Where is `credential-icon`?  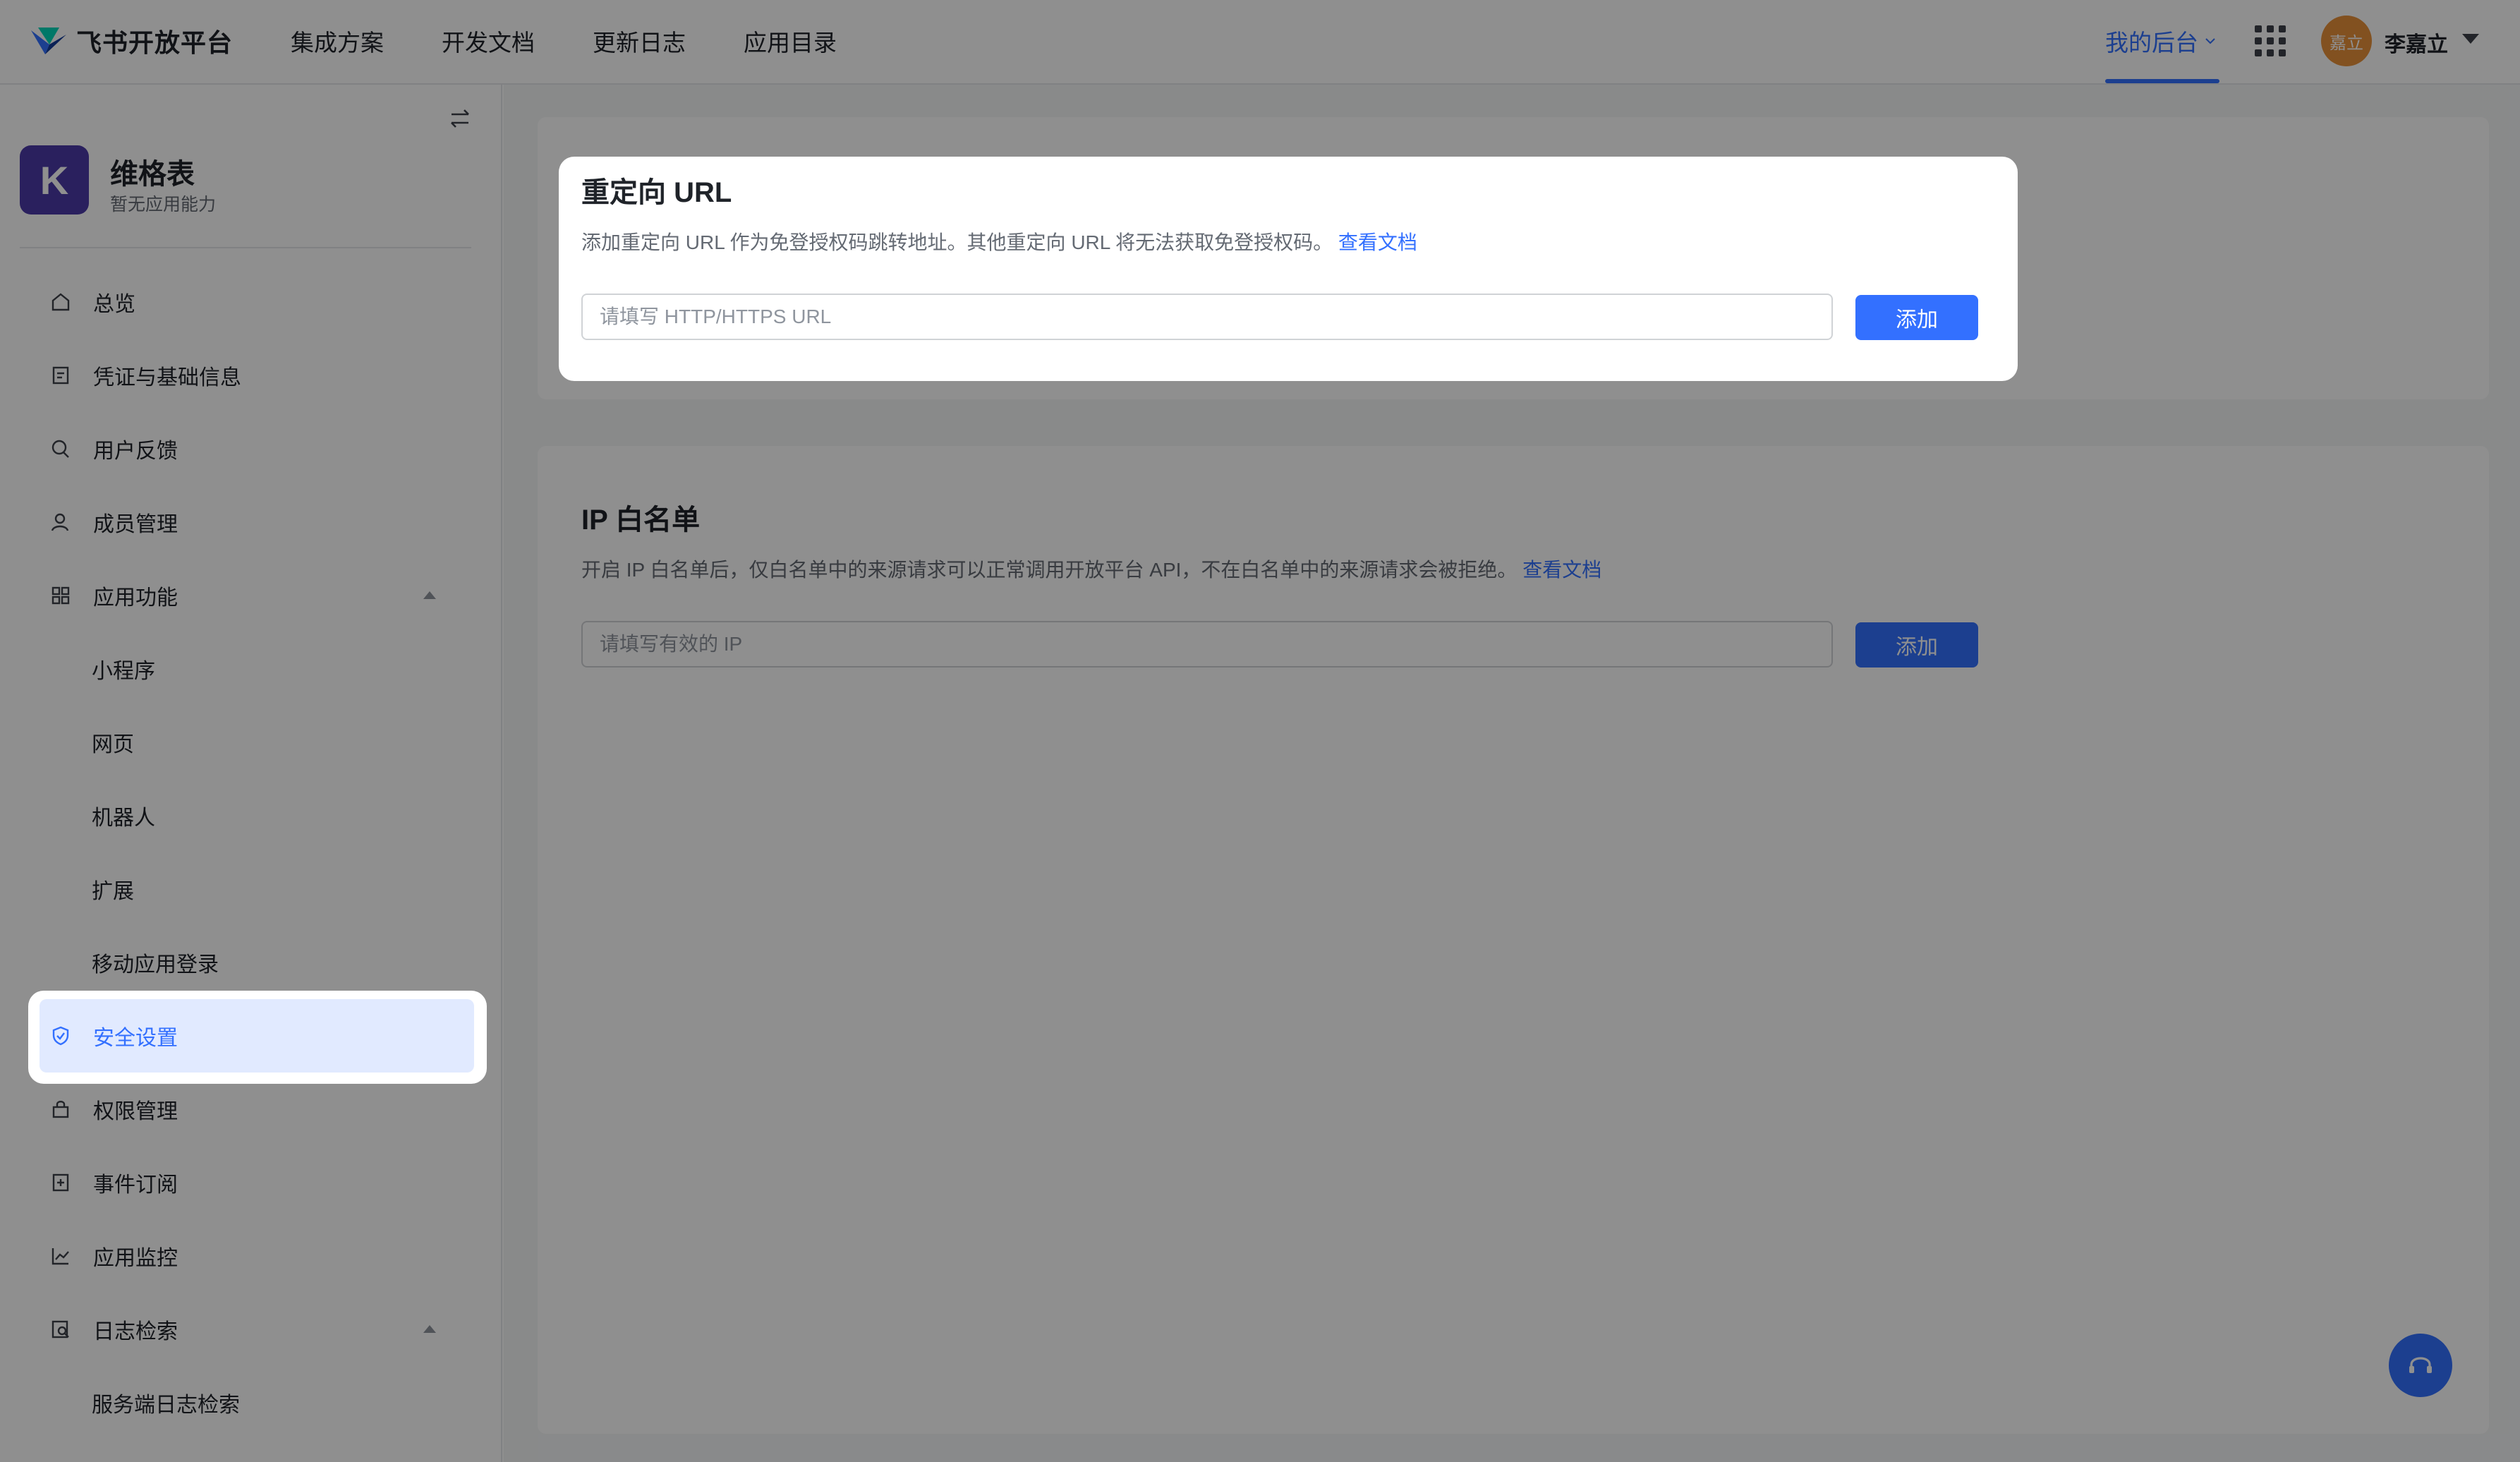 credential-icon is located at coordinates (61, 375).